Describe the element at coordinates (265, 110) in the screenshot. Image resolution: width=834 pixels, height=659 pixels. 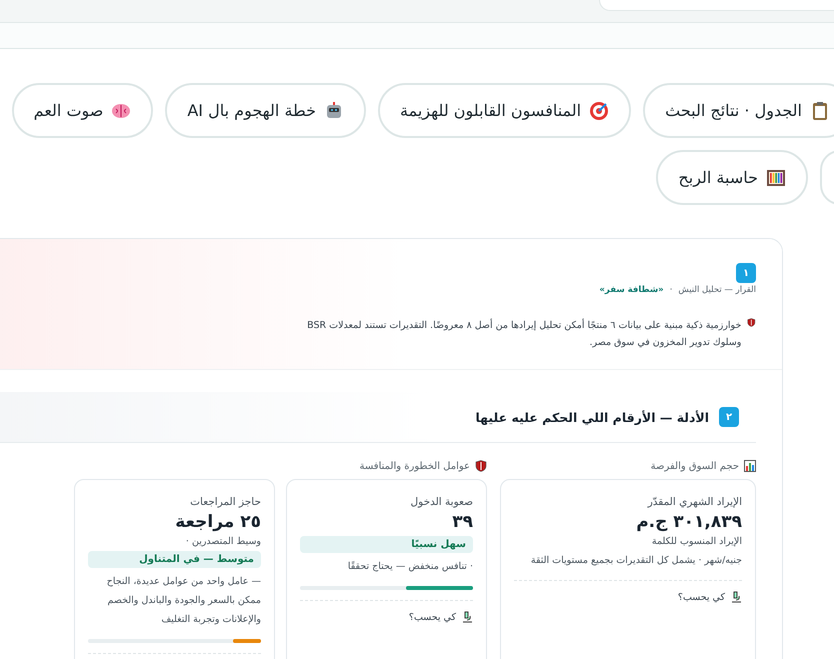
I see `filter-chip: خطة الهجوم بال AI` at that location.